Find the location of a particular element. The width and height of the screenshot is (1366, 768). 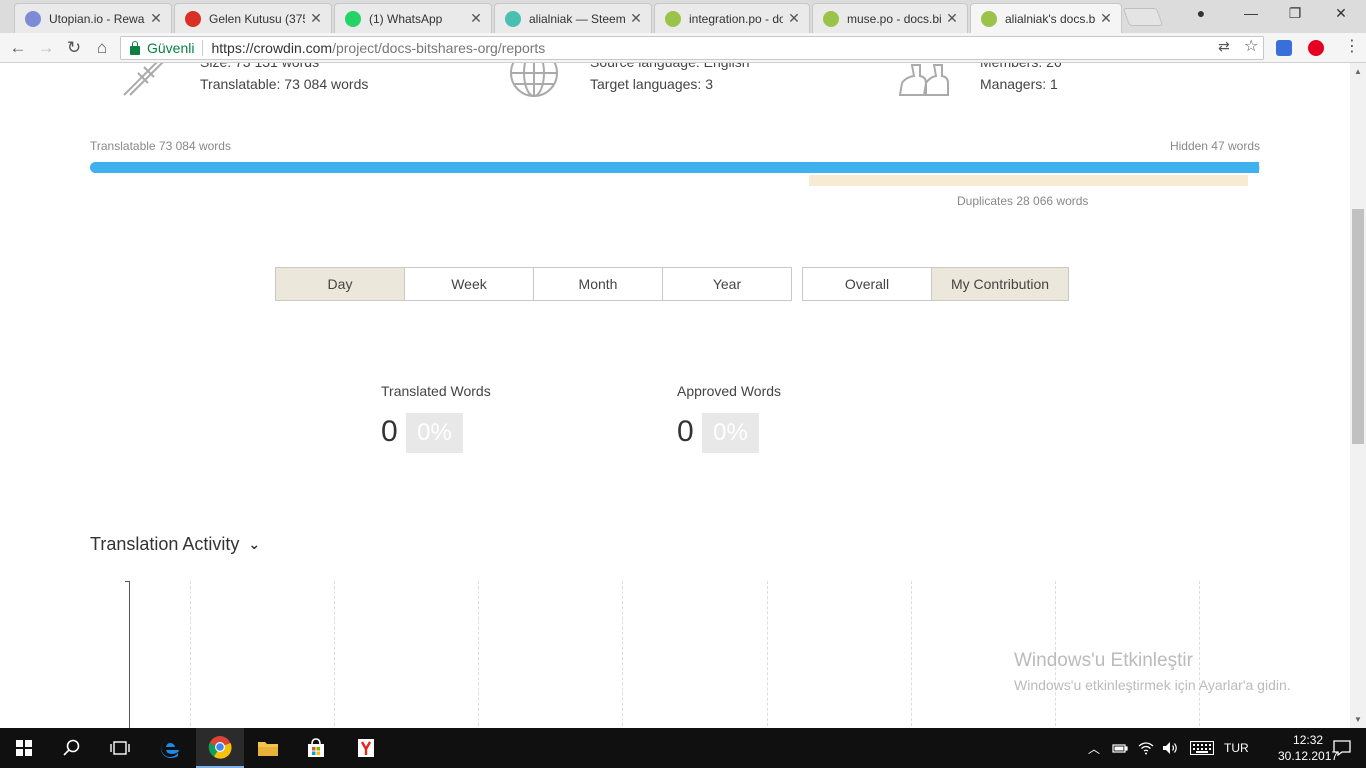

lock-icon is located at coordinates (135, 47).